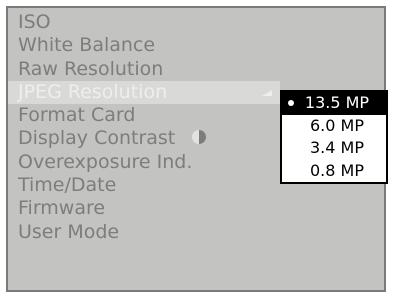  I want to click on menu-item-label: Format Card, so click(77, 115).